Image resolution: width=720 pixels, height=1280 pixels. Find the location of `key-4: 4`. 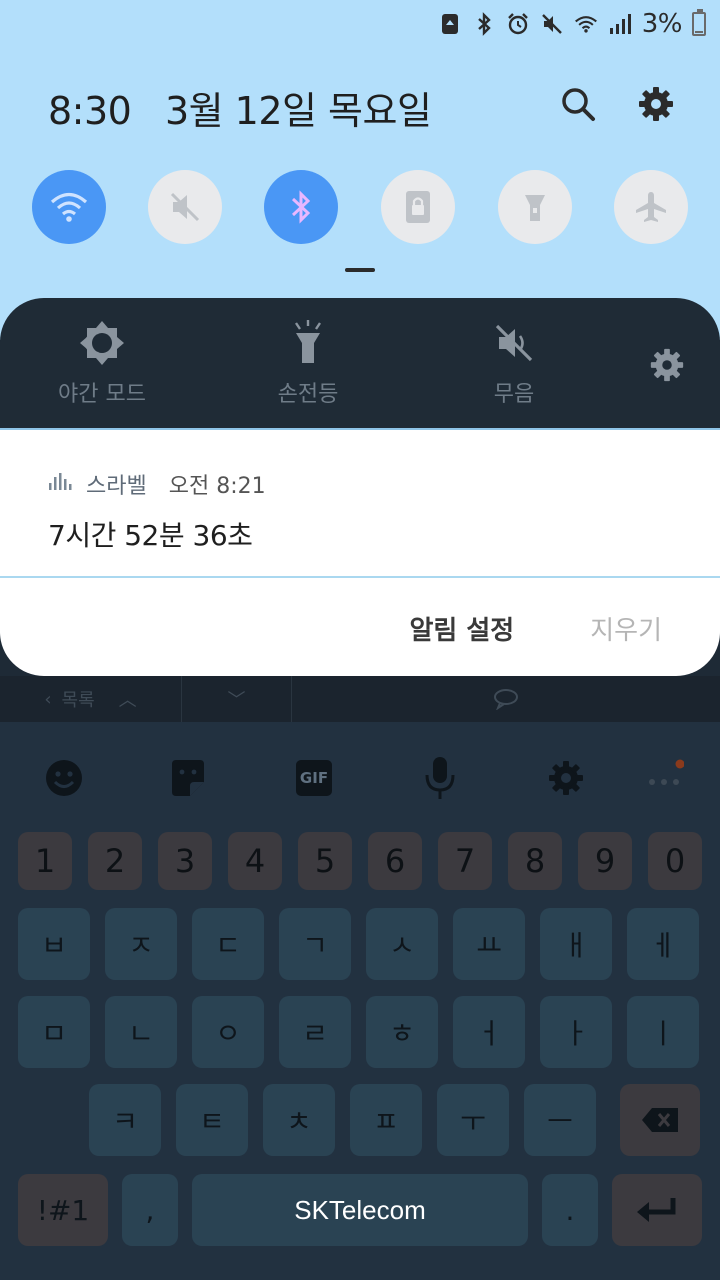

key-4: 4 is located at coordinates (255, 861).